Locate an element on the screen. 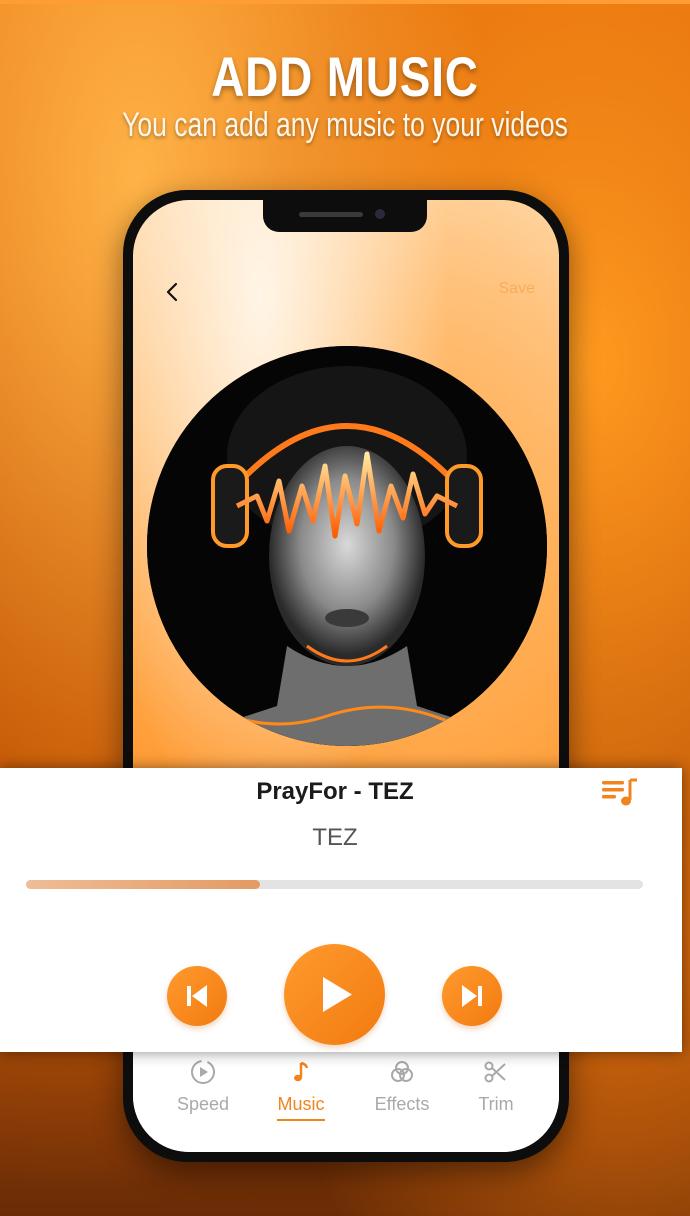 The height and width of the screenshot is (1216, 690). scissors-icon is located at coordinates (495, 1072).